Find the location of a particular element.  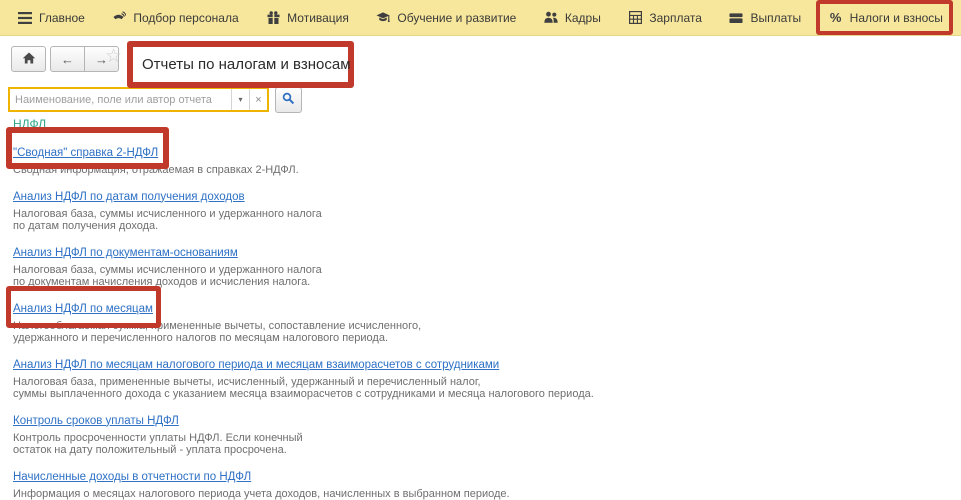

search-input is located at coordinates (120, 99).